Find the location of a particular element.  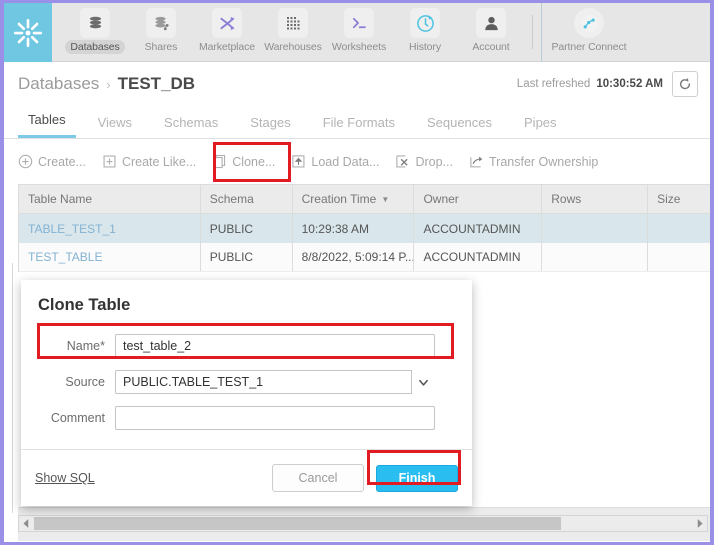

nav-divider is located at coordinates (532, 32).